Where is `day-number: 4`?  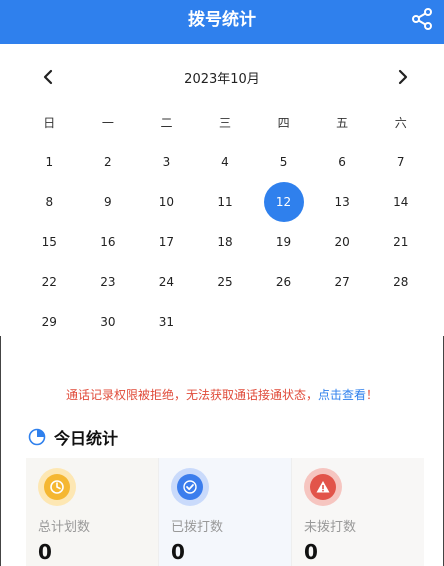 day-number: 4 is located at coordinates (225, 162).